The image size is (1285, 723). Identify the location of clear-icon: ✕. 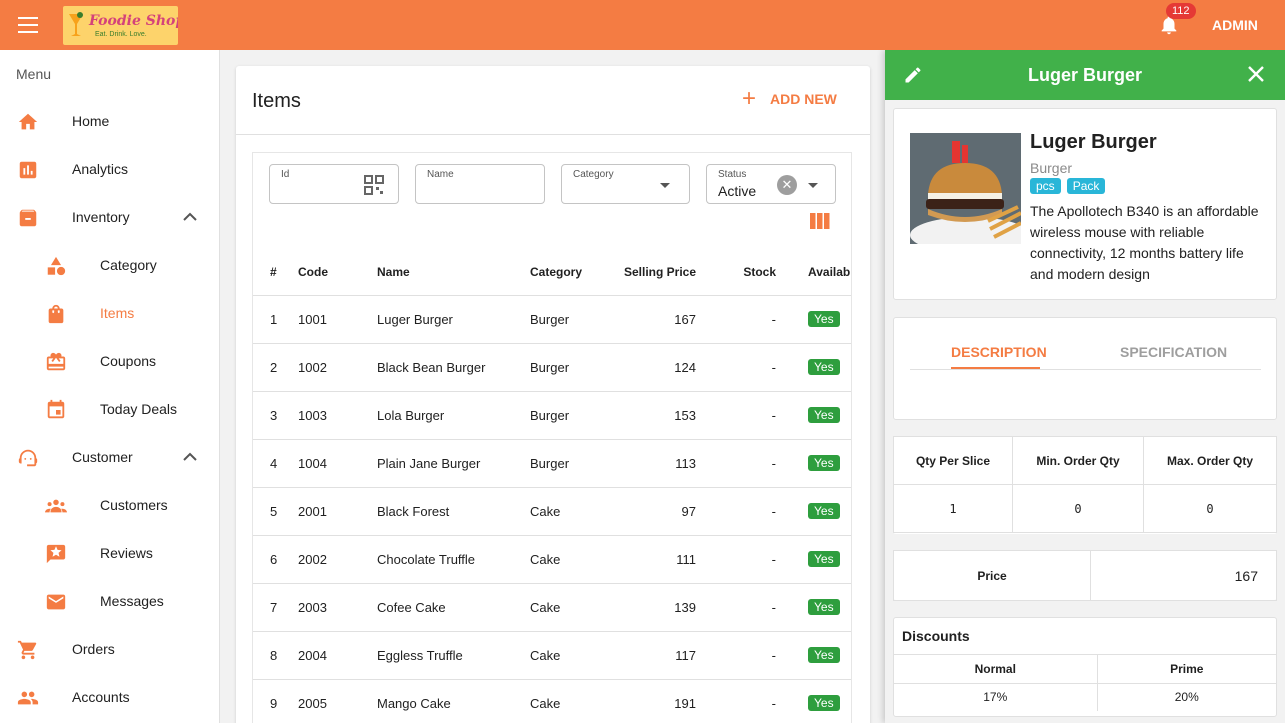
(787, 185).